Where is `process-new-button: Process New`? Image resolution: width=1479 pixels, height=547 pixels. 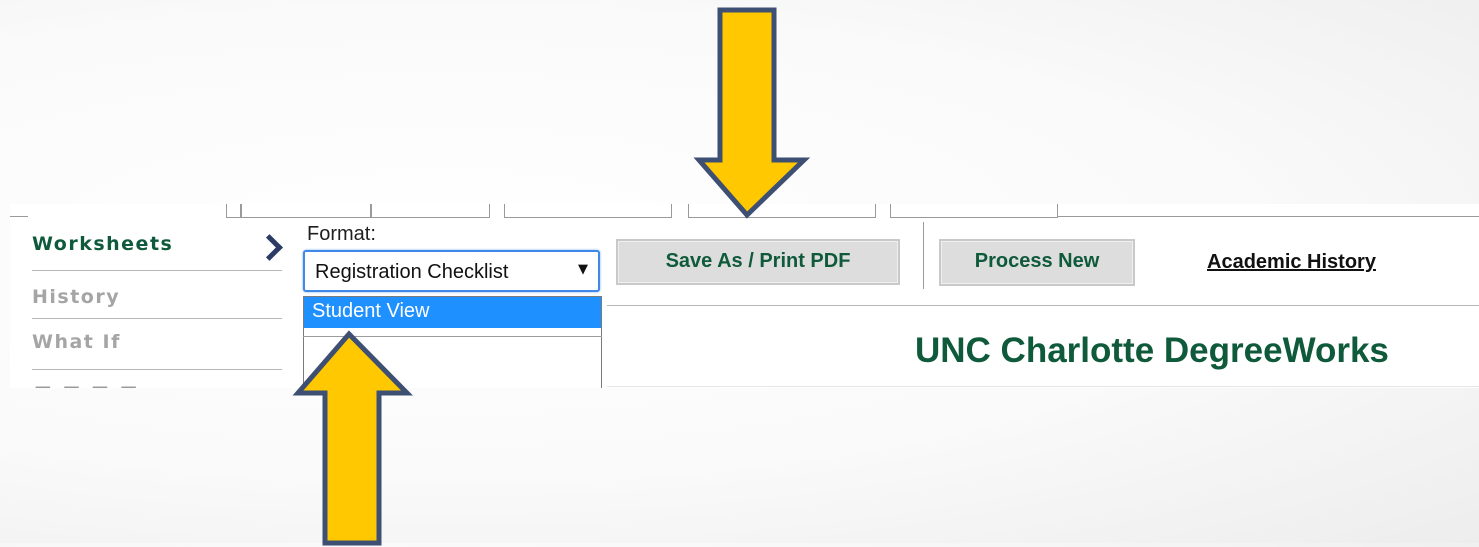 process-new-button: Process New is located at coordinates (1037, 262).